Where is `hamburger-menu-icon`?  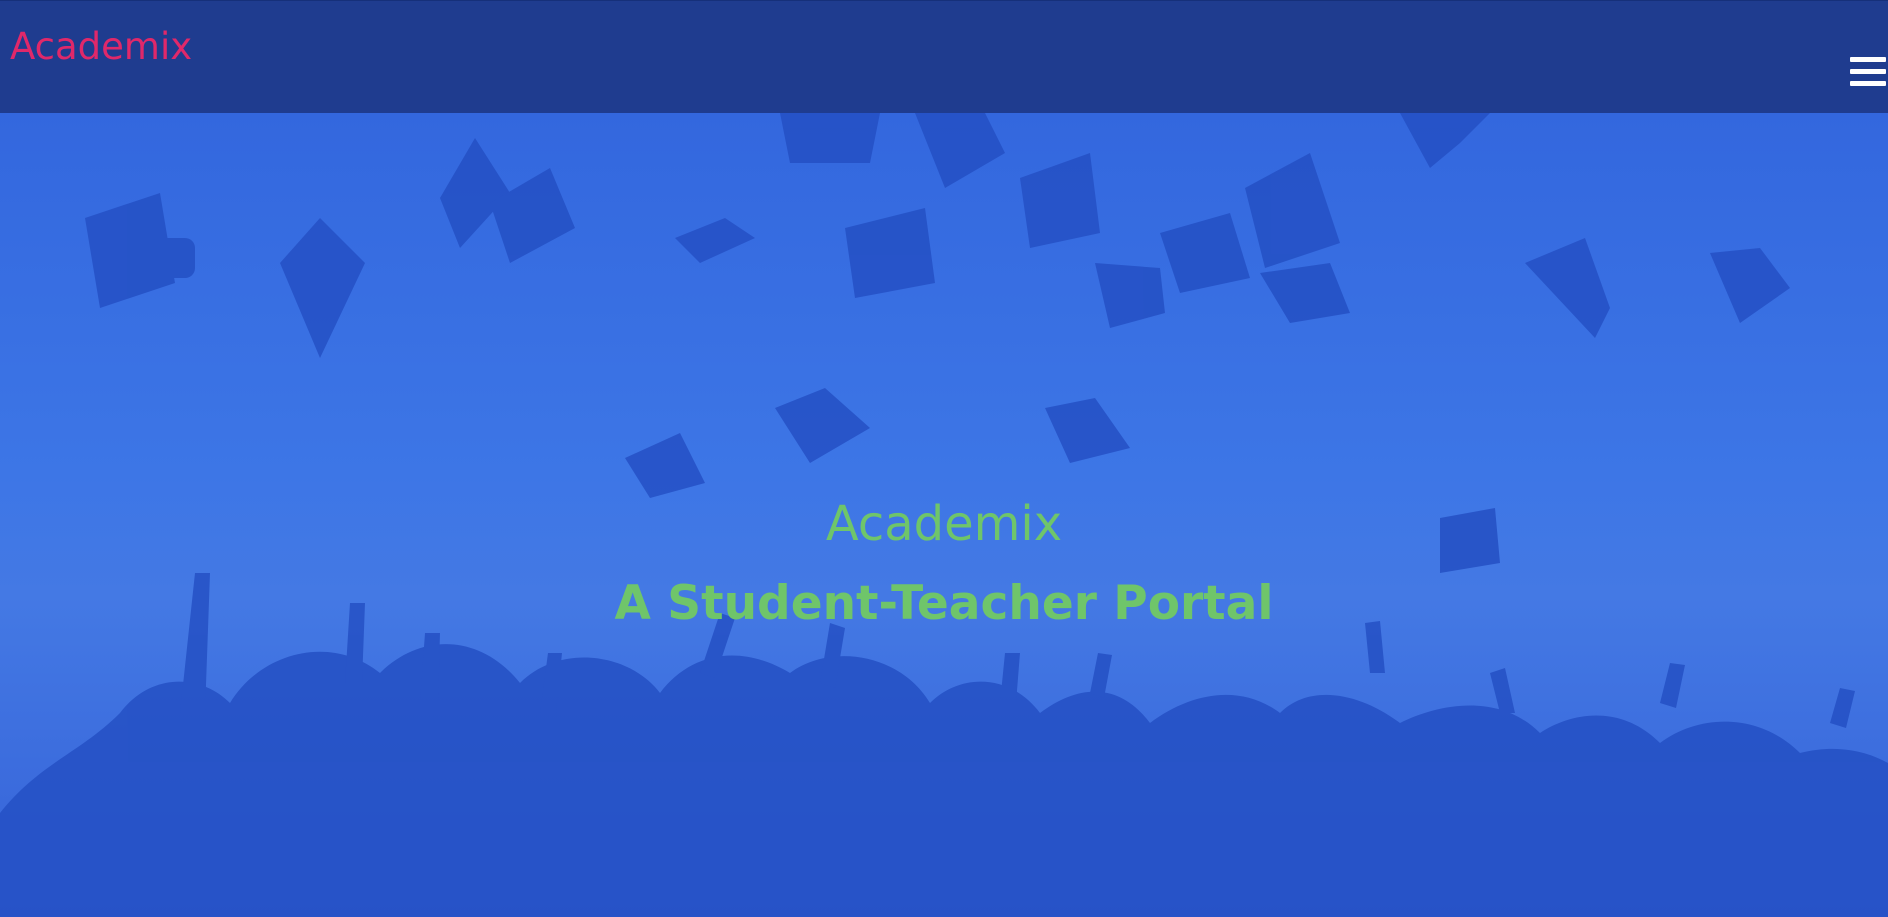 hamburger-menu-icon is located at coordinates (1868, 73).